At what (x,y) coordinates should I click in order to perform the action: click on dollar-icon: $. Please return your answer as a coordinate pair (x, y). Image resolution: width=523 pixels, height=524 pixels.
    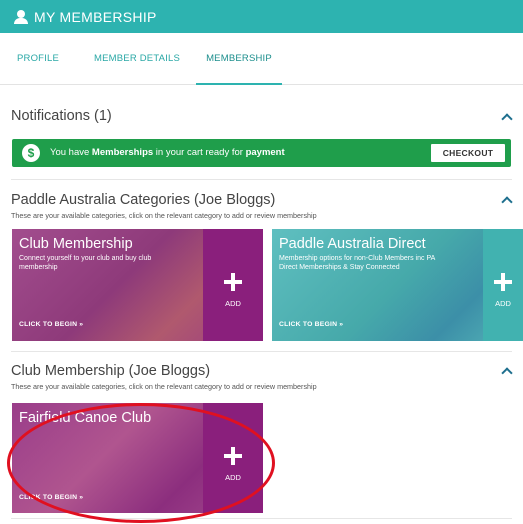
    Looking at the image, I should click on (31, 153).